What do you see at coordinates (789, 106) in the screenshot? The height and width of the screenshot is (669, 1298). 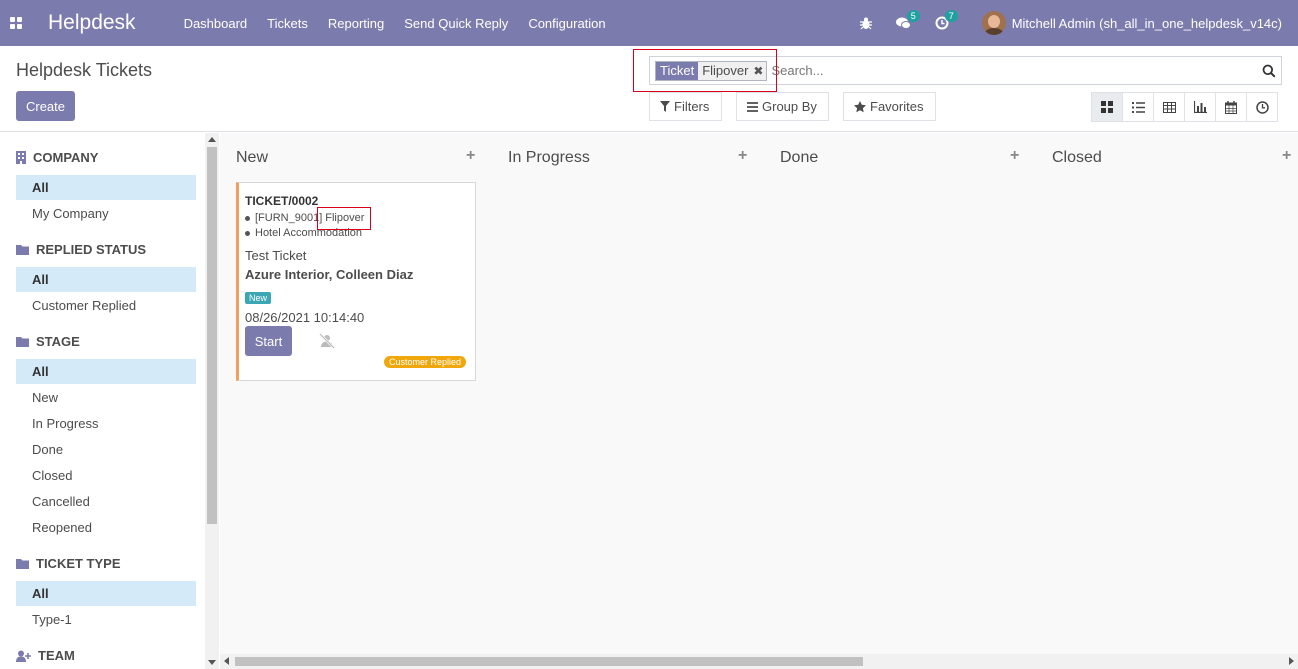 I see `group-by-label: Group By` at bounding box center [789, 106].